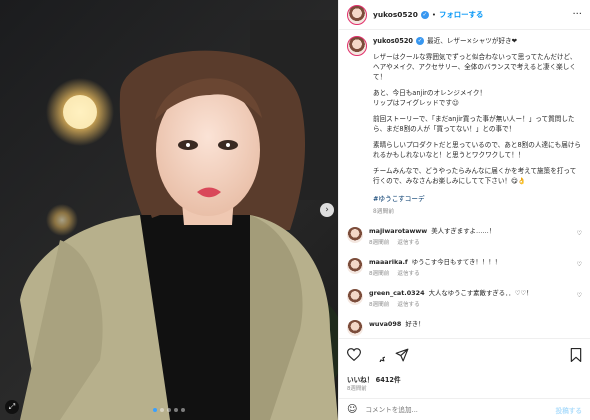 Image resolution: width=590 pixels, height=420 pixels. What do you see at coordinates (378, 355) in the screenshot?
I see `comment-bubble-icon` at bounding box center [378, 355].